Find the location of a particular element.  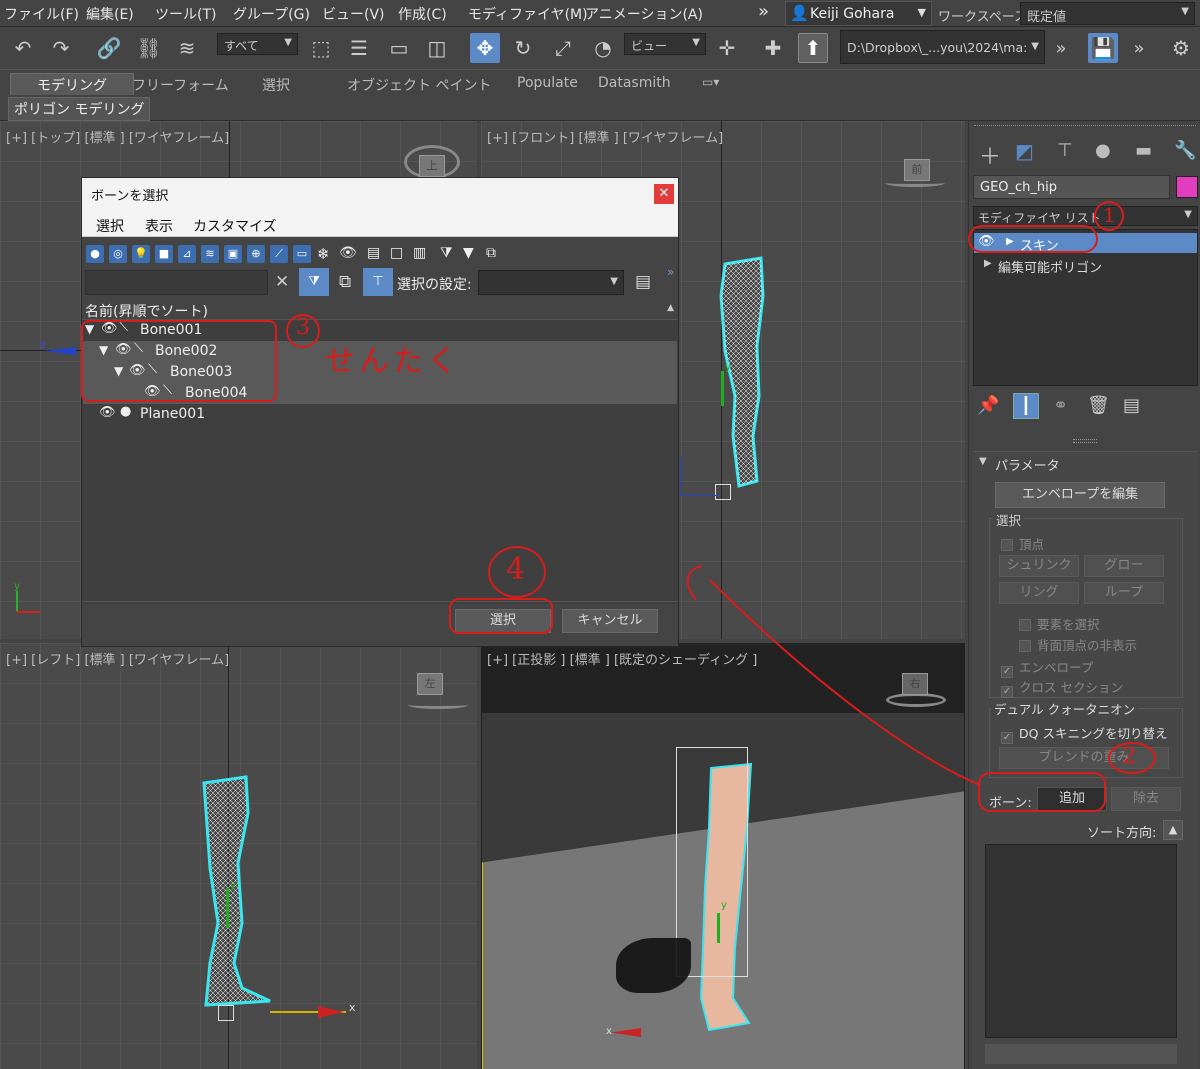

list-item-plane001: 👁 ● Plane001 is located at coordinates (380, 414).